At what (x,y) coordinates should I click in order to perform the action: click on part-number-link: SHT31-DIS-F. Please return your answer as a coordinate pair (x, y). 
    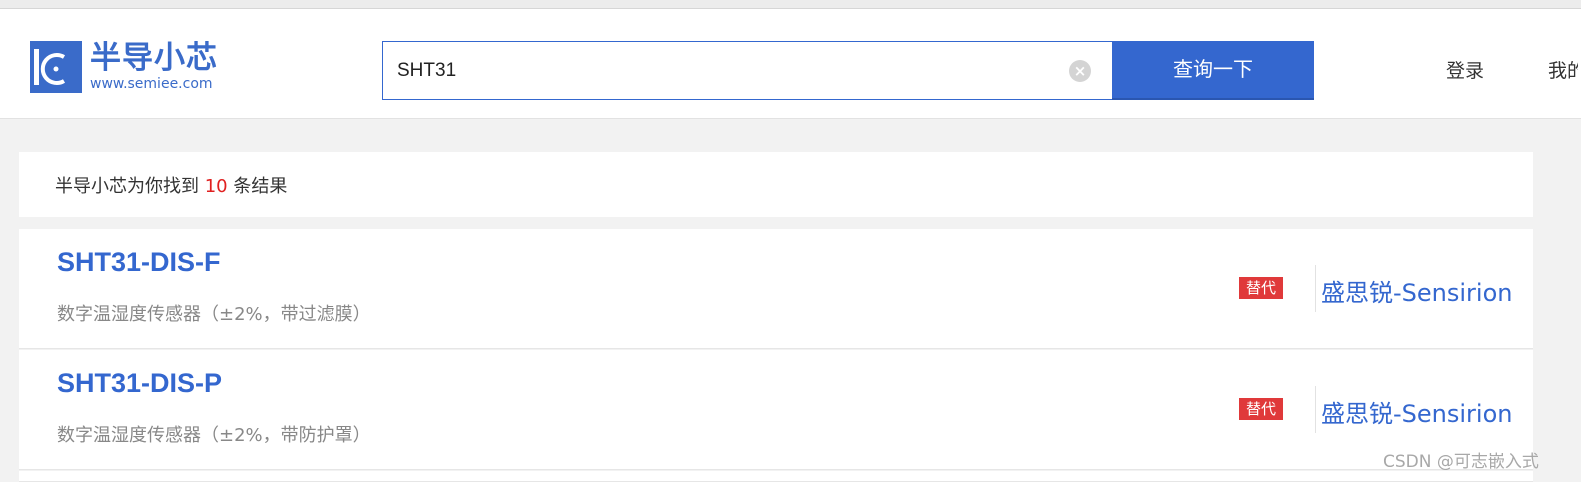
    Looking at the image, I should click on (139, 262).